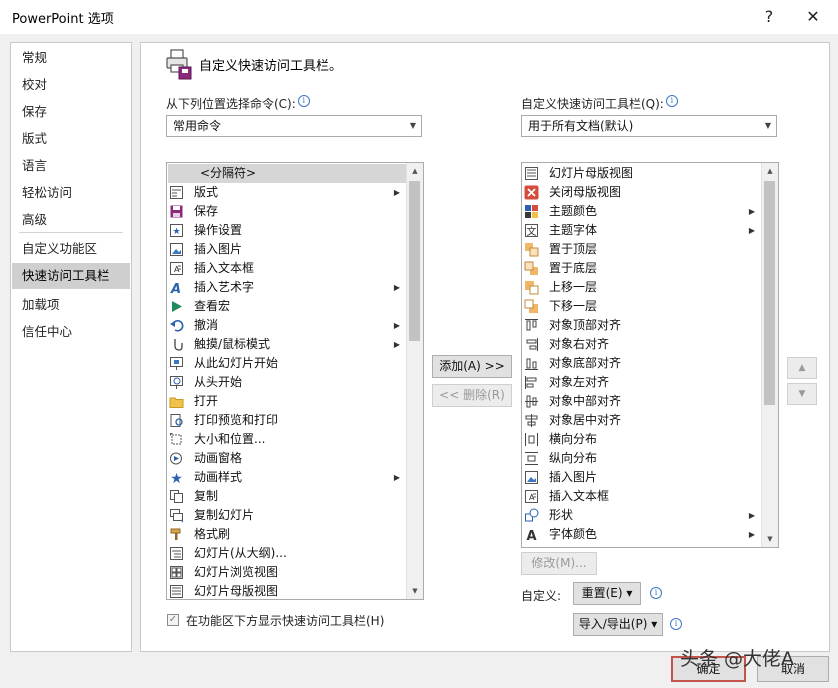 The image size is (838, 688). I want to click on list-item: 打开, so click(287, 401).